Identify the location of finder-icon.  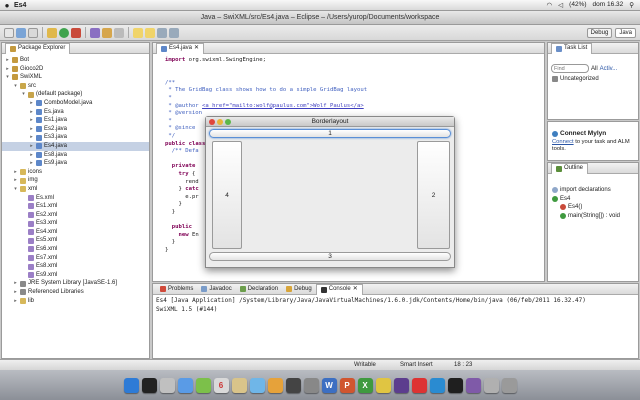
(131, 385).